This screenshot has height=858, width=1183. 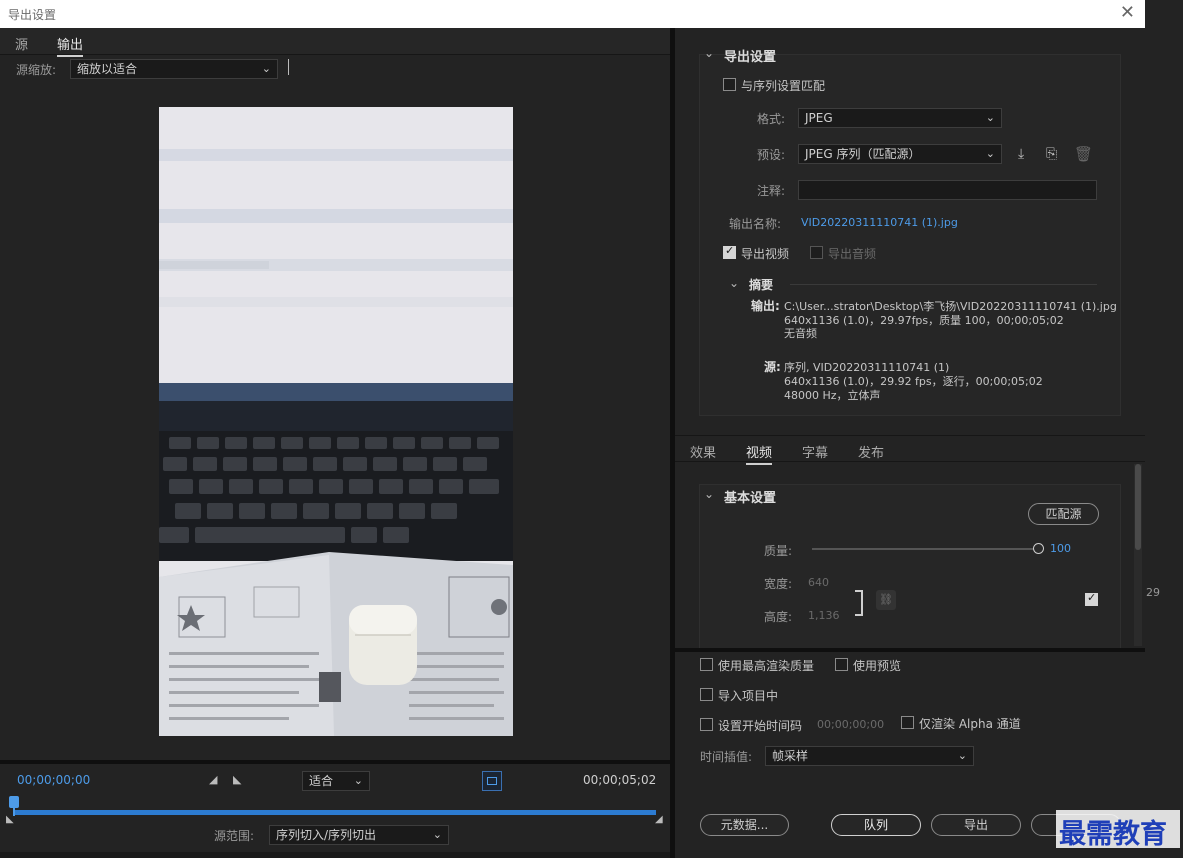 What do you see at coordinates (1083, 154) in the screenshot?
I see `delete-preset-icon: 🗑` at bounding box center [1083, 154].